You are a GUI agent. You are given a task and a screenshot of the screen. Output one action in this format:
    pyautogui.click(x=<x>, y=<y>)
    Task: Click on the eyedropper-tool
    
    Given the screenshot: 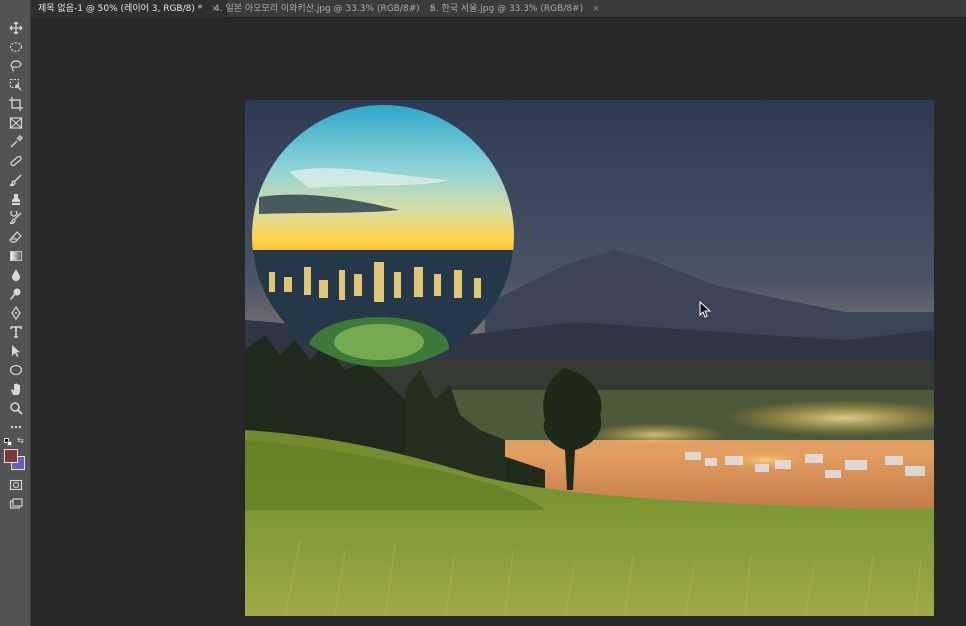 What is the action you would take?
    pyautogui.click(x=15, y=142)
    